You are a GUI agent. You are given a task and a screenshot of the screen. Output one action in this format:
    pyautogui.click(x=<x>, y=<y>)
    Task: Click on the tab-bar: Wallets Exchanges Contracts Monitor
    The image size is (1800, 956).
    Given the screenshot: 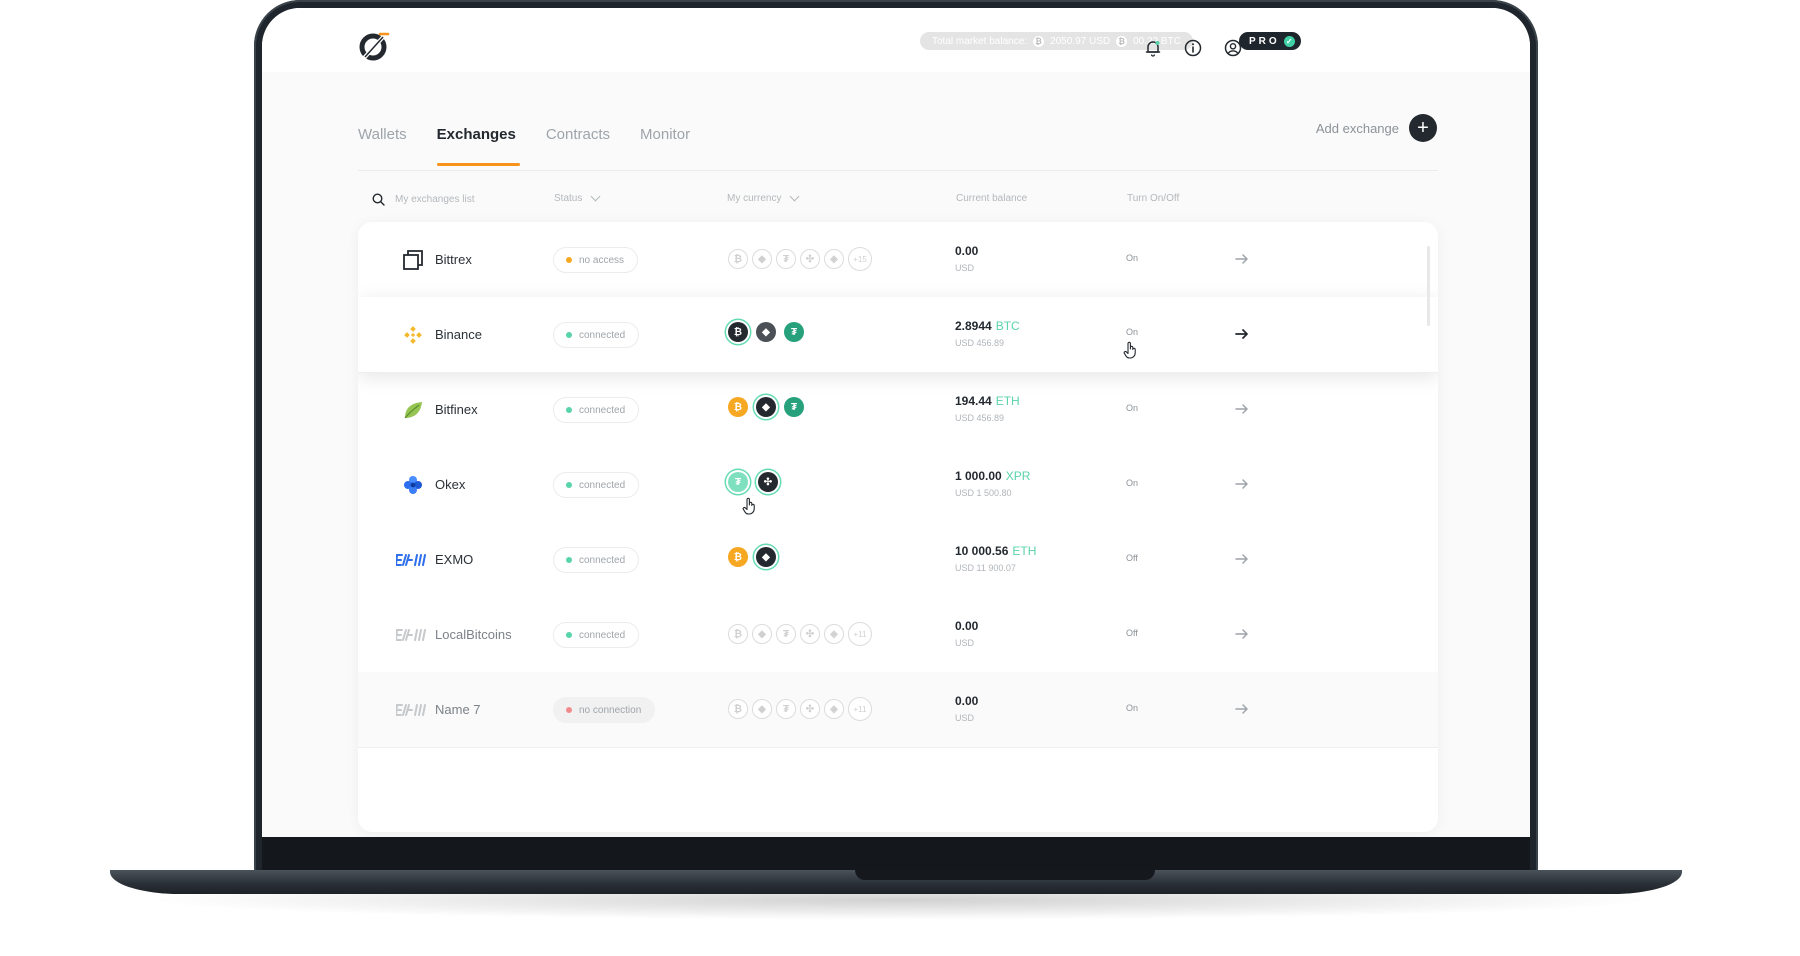 What is the action you would take?
    pyautogui.click(x=539, y=146)
    